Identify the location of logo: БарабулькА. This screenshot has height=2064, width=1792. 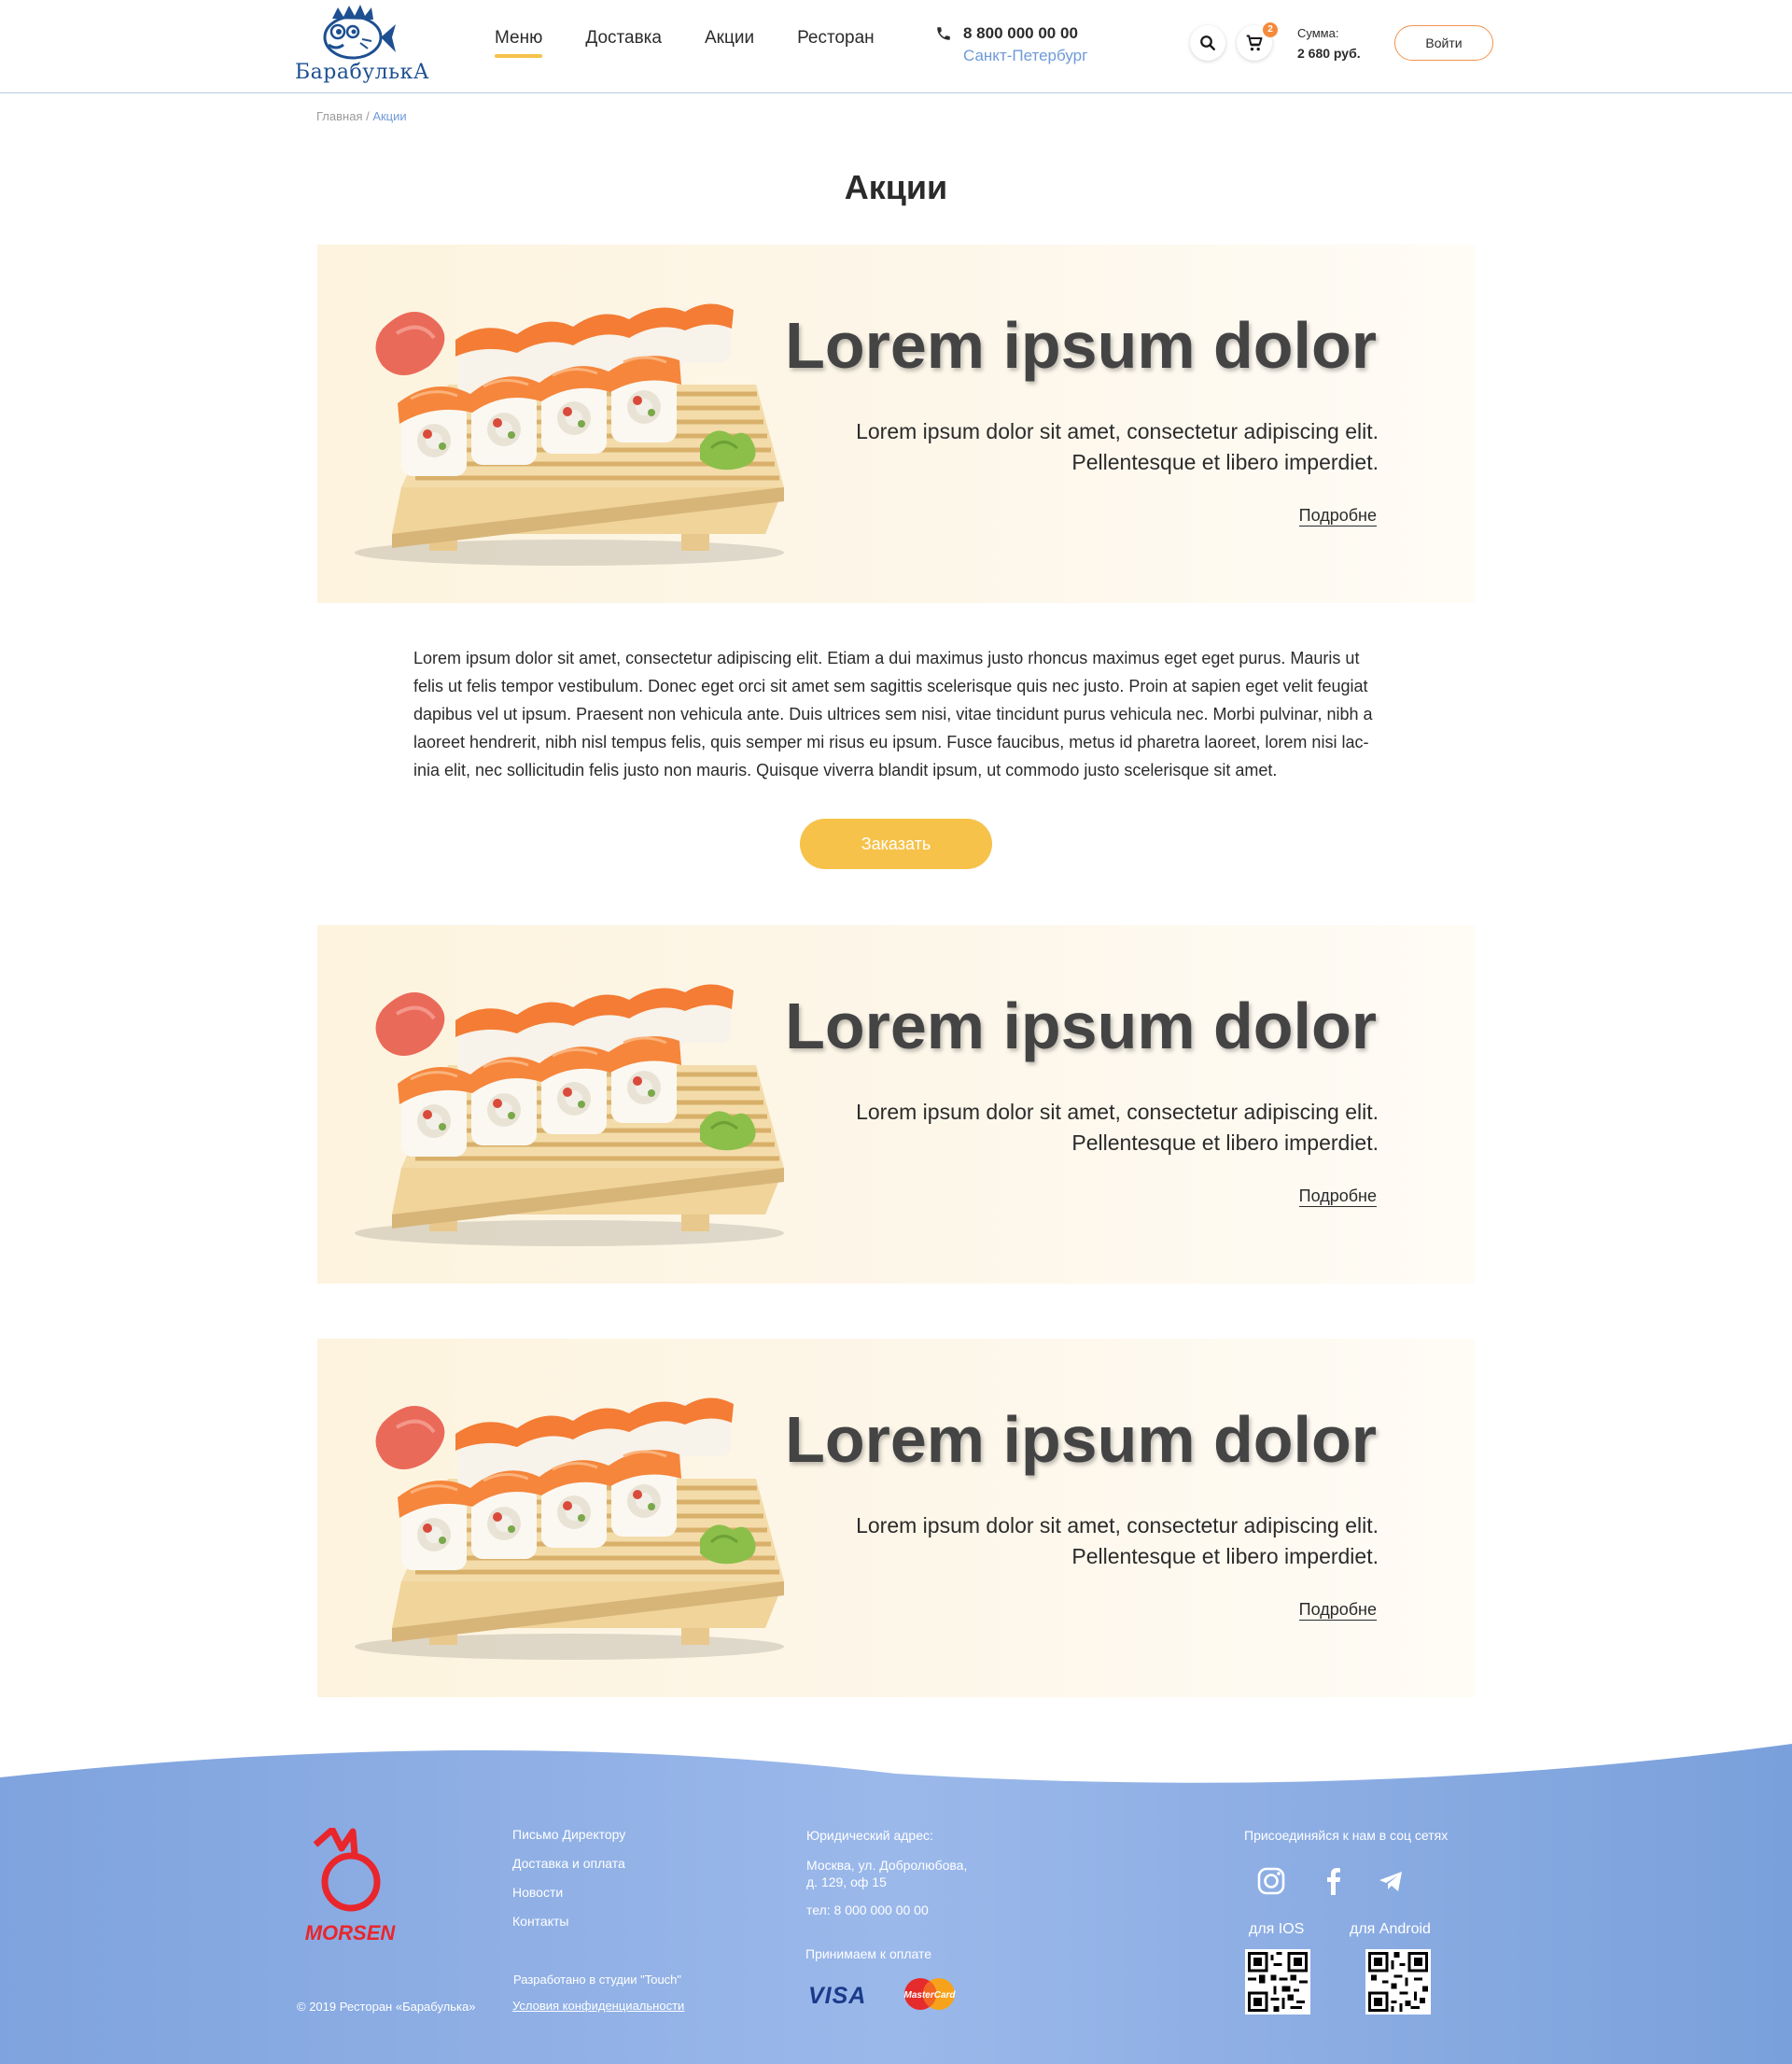
(362, 45).